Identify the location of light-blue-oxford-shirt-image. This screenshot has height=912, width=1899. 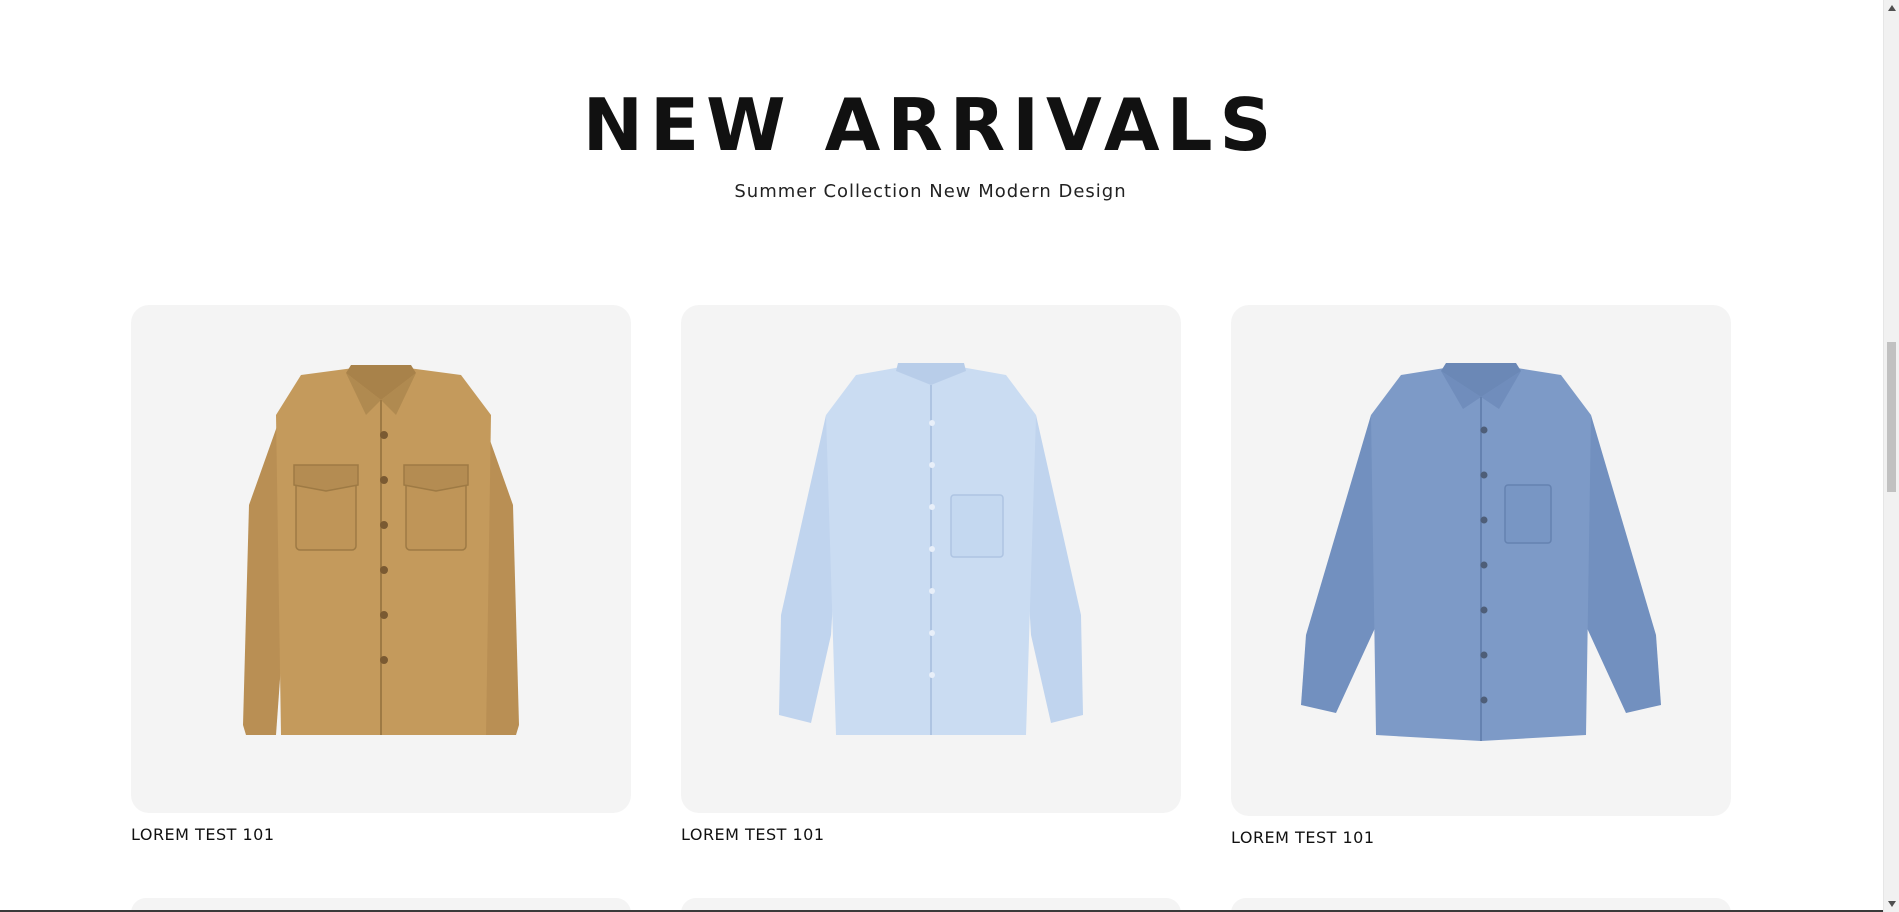
(931, 549).